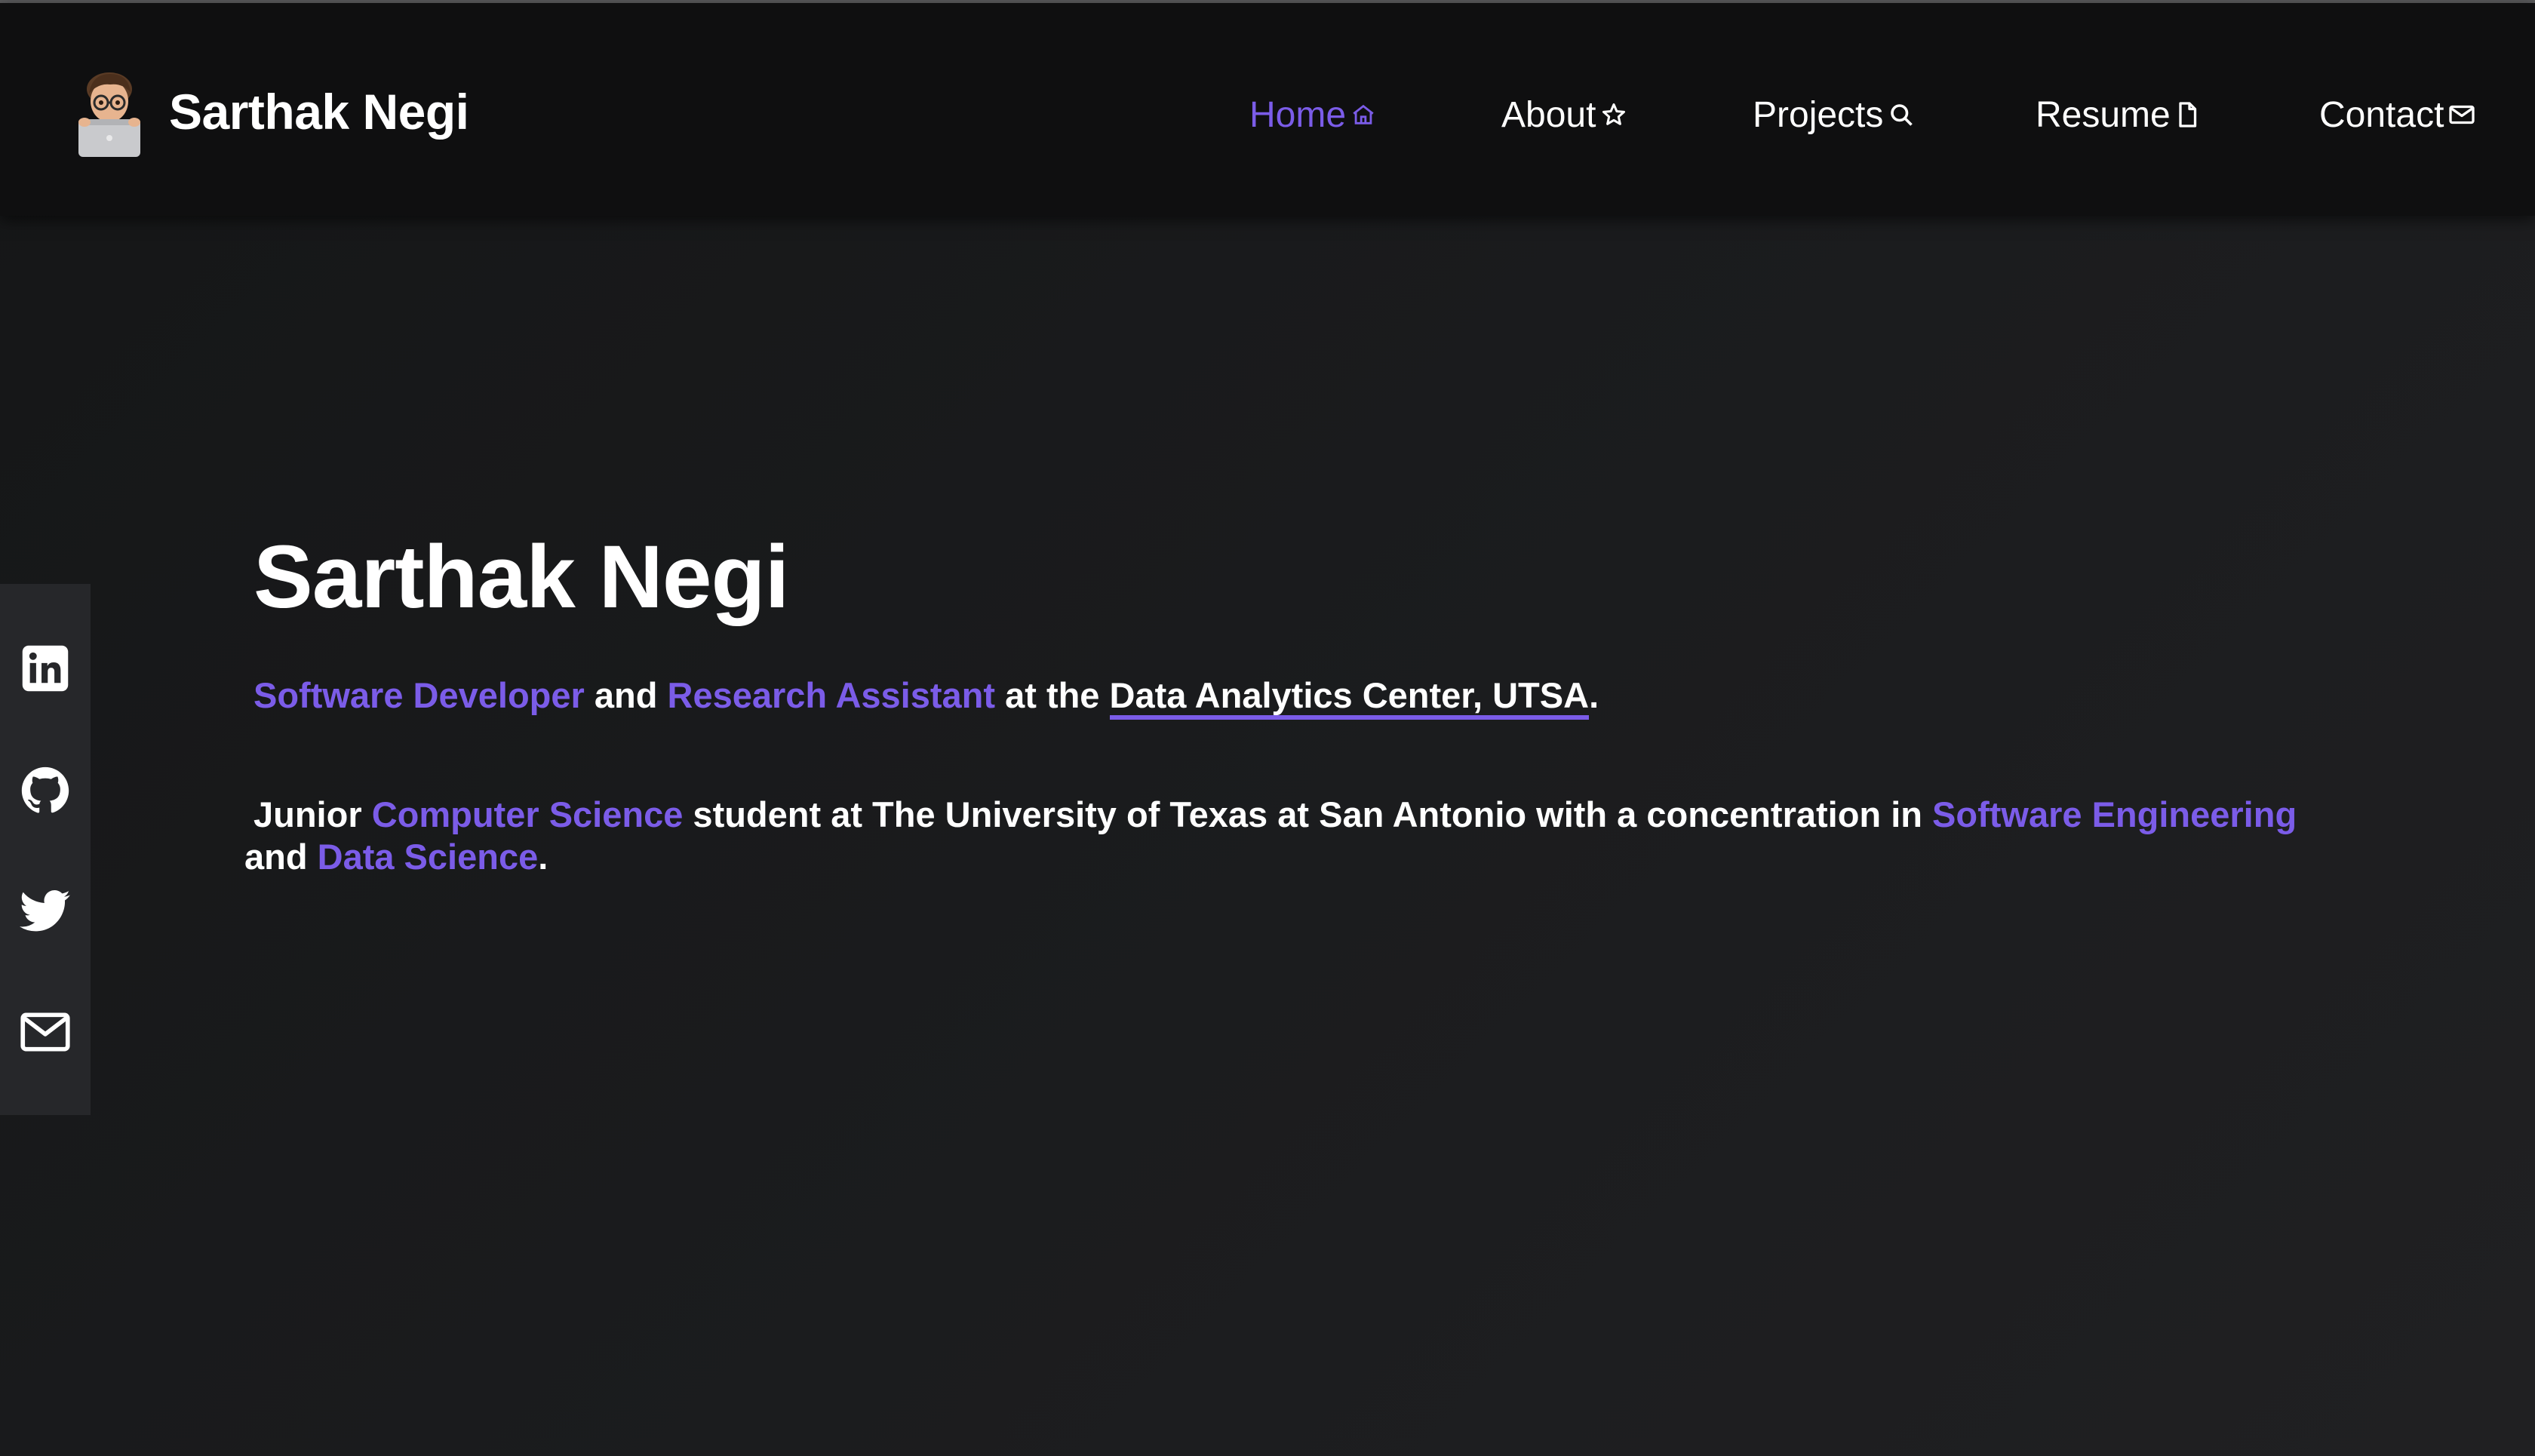 This screenshot has height=1456, width=2535. I want to click on linkedin-link, so click(46, 668).